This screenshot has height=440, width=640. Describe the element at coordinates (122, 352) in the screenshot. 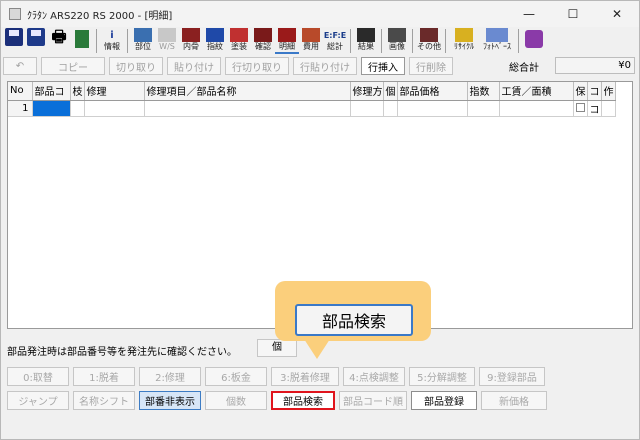

I see `parts-order-notice: 部品発注時は部品番号等を発注先に確認ください。` at that location.